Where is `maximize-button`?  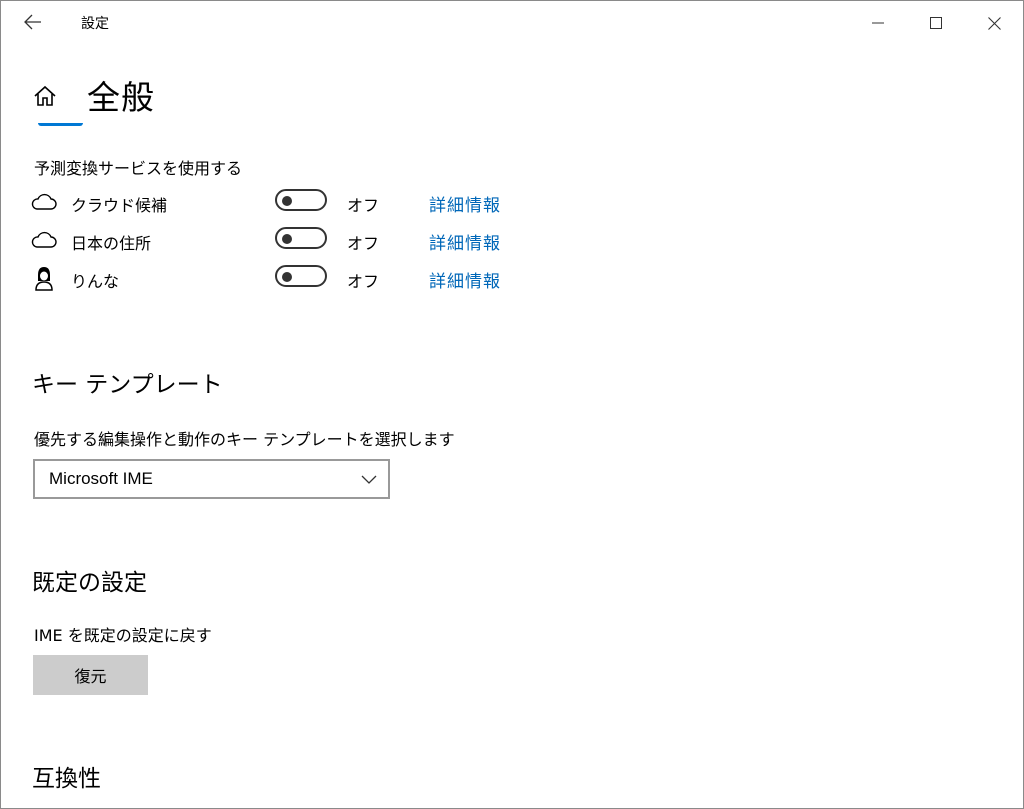
maximize-button is located at coordinates (936, 23).